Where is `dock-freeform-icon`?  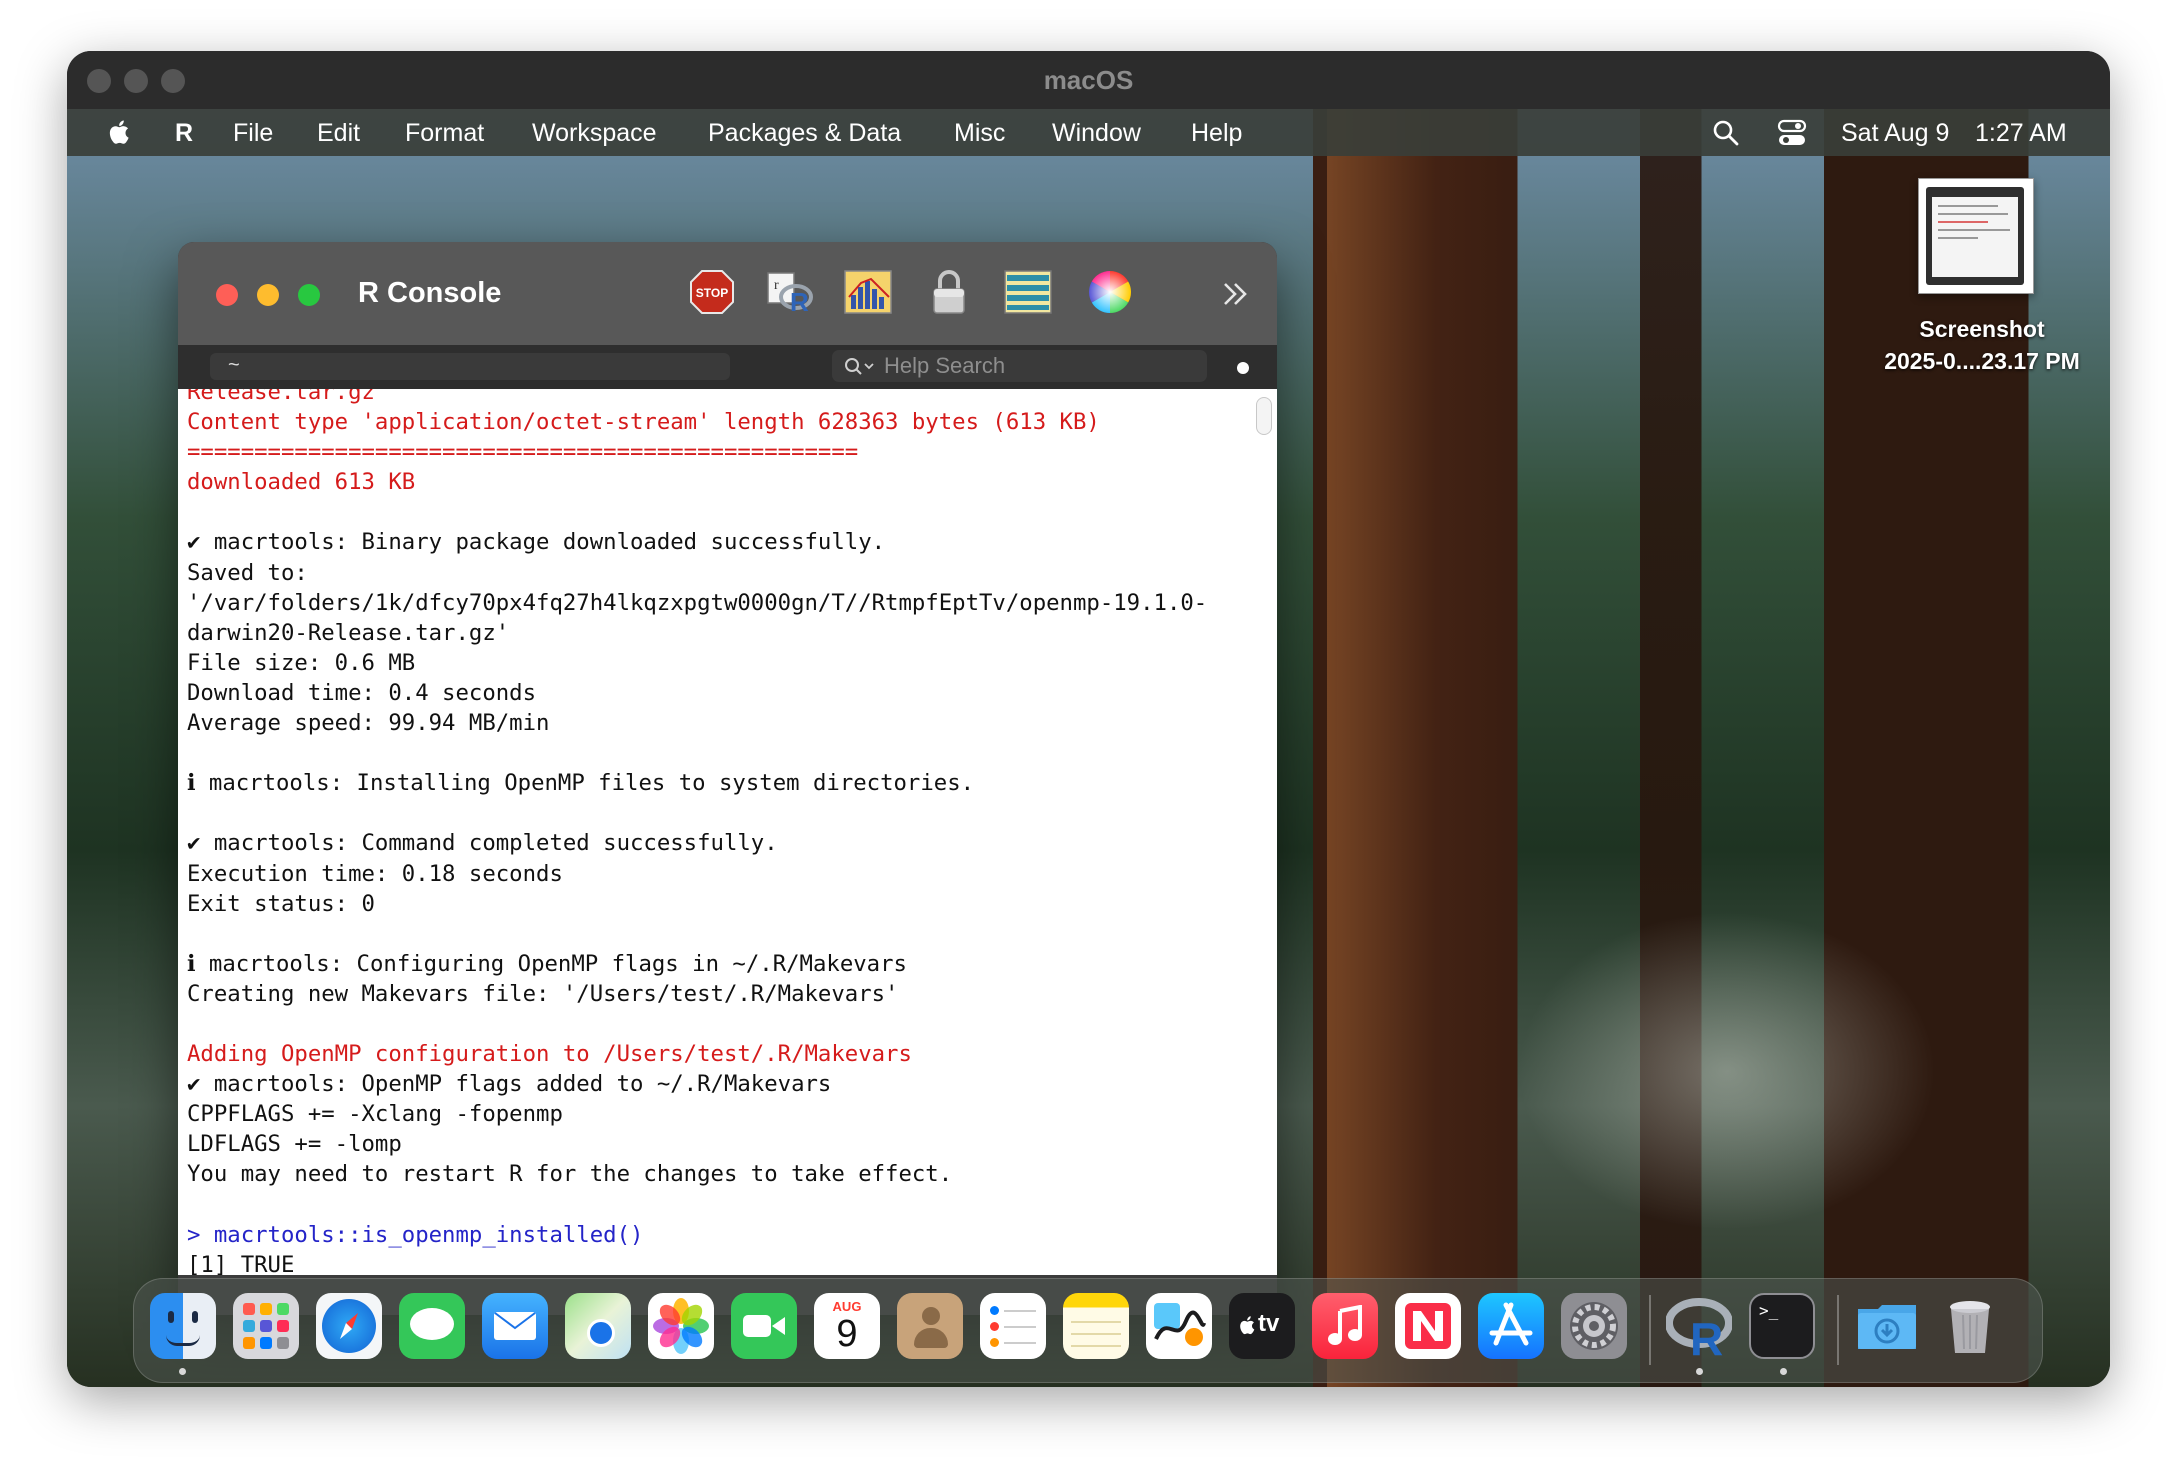
dock-freeform-icon is located at coordinates (1179, 1326).